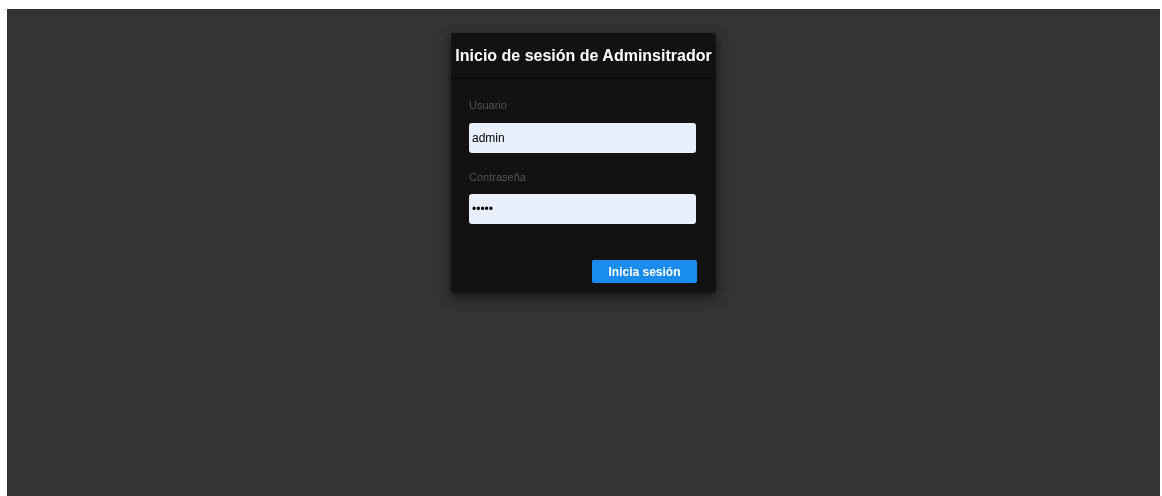  Describe the element at coordinates (583, 55) in the screenshot. I see `card-title: Inicio de sesión de Adminsitrador` at that location.